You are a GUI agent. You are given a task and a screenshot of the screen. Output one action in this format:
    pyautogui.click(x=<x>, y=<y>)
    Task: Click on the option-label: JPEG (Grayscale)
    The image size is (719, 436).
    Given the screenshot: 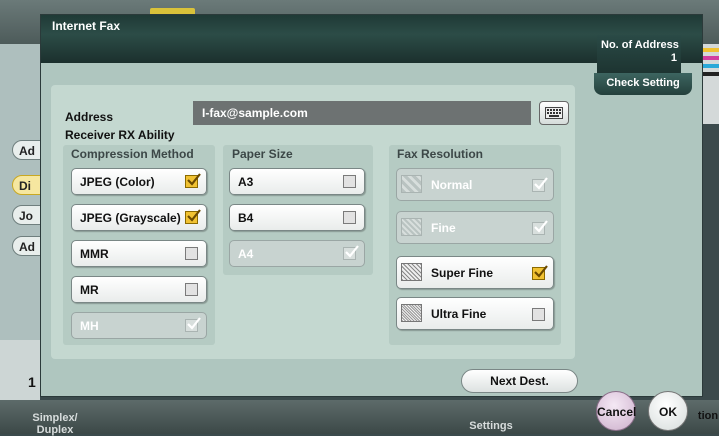 What is the action you would take?
    pyautogui.click(x=130, y=218)
    